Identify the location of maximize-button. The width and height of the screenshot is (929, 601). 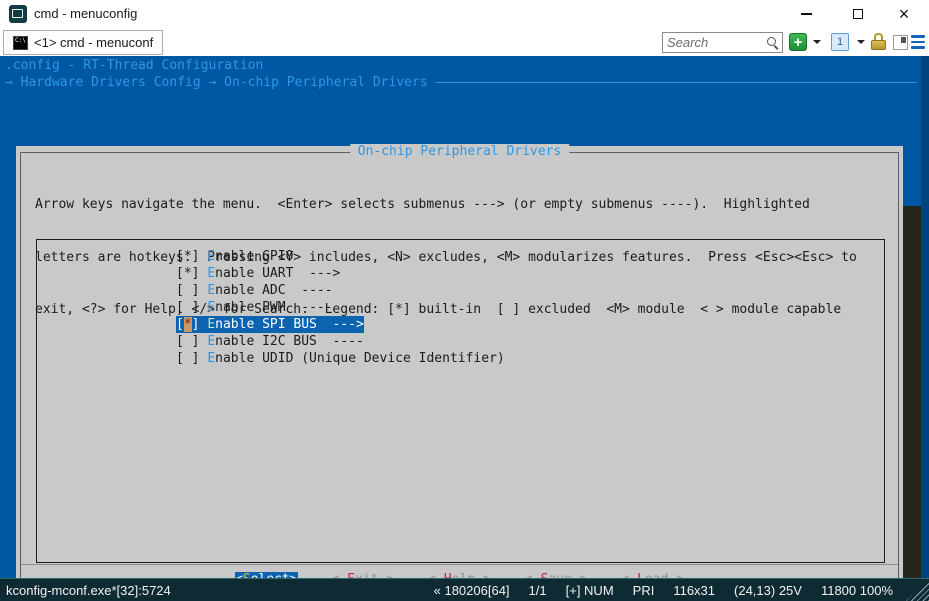
(858, 14).